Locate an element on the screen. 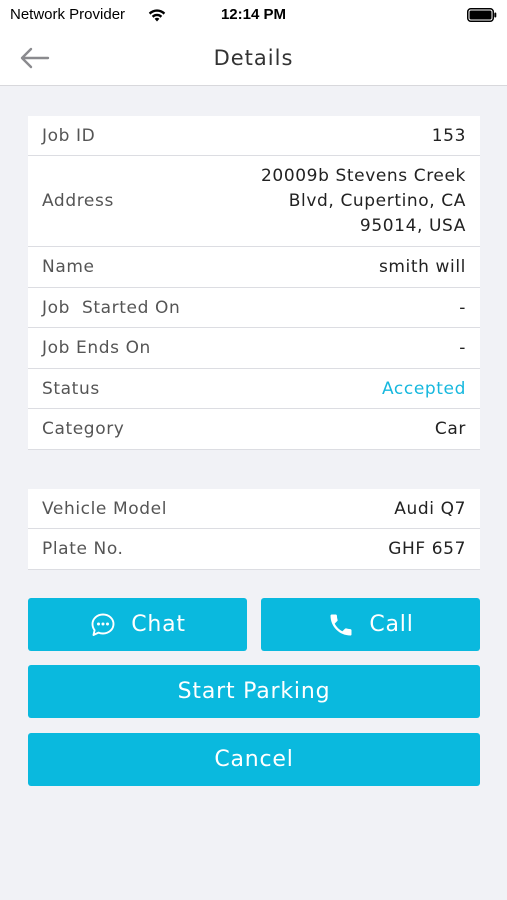 Image resolution: width=507 pixels, height=900 pixels. name-row: Name smith will is located at coordinates (254, 267).